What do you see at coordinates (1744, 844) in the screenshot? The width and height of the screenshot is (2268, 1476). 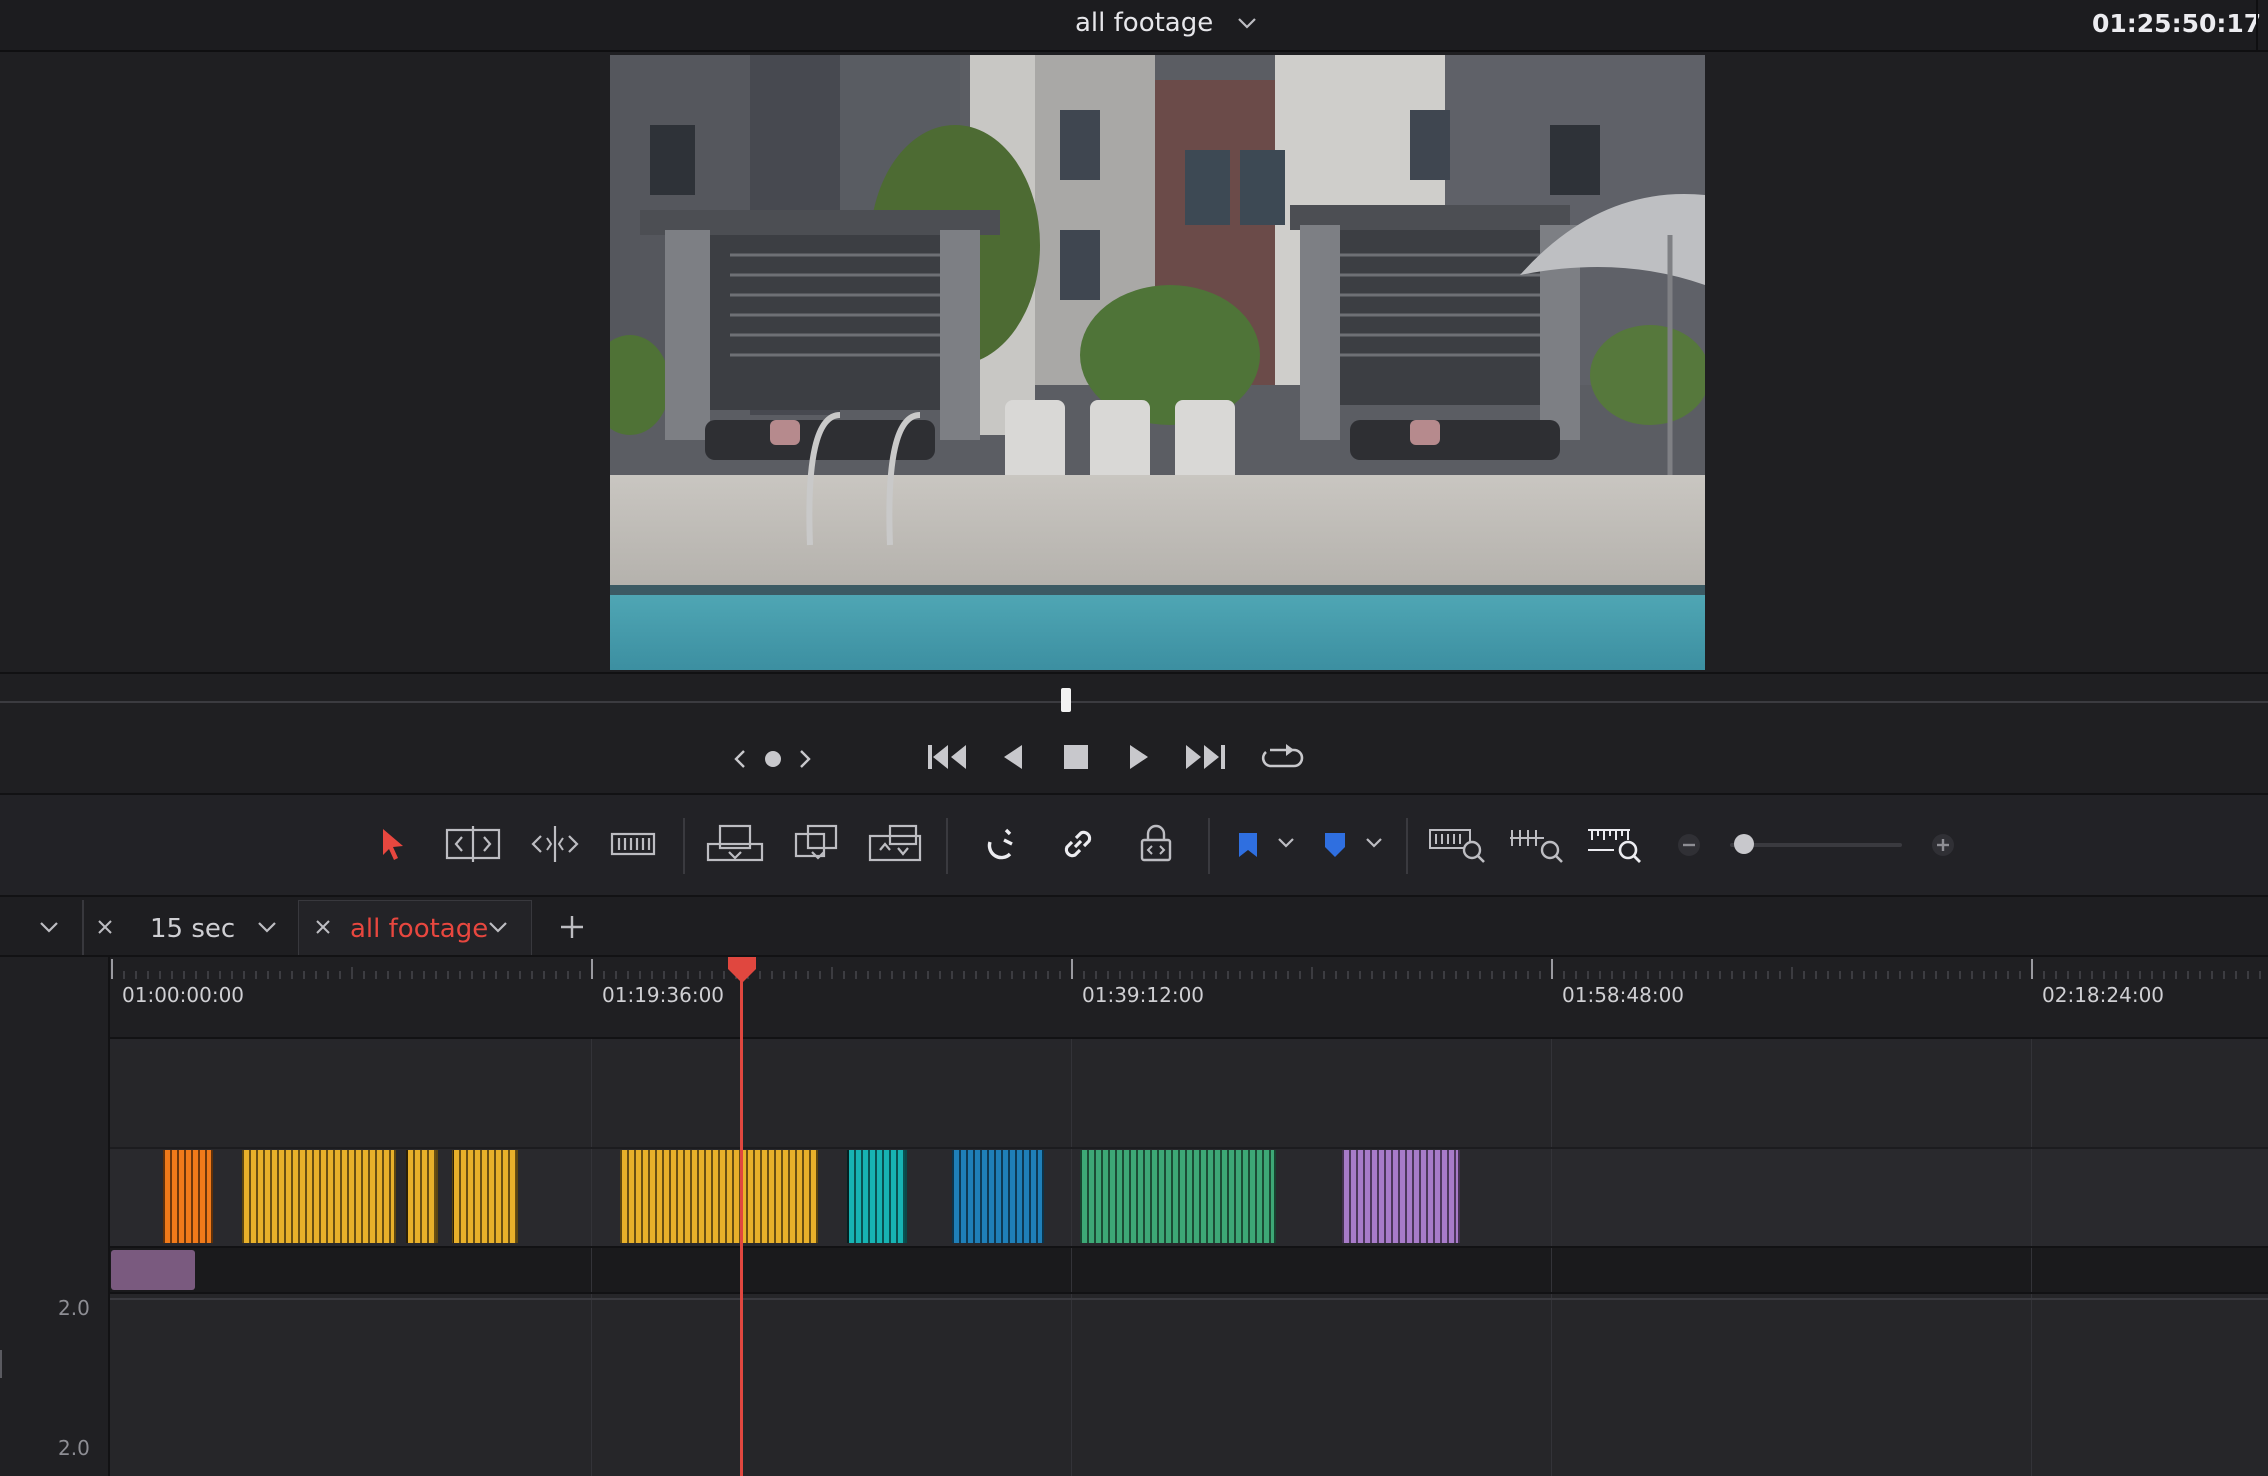 I see `zoom-slider-thumb` at bounding box center [1744, 844].